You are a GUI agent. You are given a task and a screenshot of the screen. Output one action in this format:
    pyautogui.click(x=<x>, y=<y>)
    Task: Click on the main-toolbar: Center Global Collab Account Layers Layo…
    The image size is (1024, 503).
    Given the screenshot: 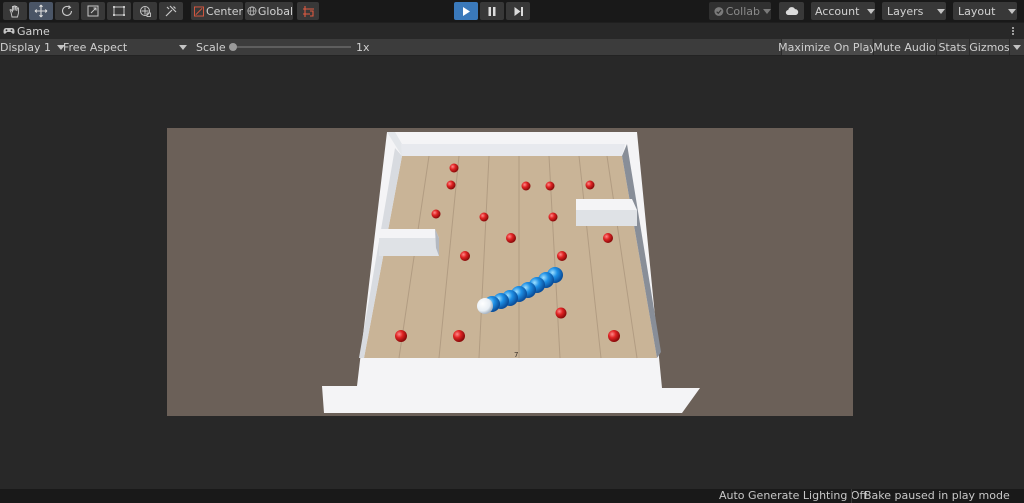 What is the action you would take?
    pyautogui.click(x=512, y=11)
    